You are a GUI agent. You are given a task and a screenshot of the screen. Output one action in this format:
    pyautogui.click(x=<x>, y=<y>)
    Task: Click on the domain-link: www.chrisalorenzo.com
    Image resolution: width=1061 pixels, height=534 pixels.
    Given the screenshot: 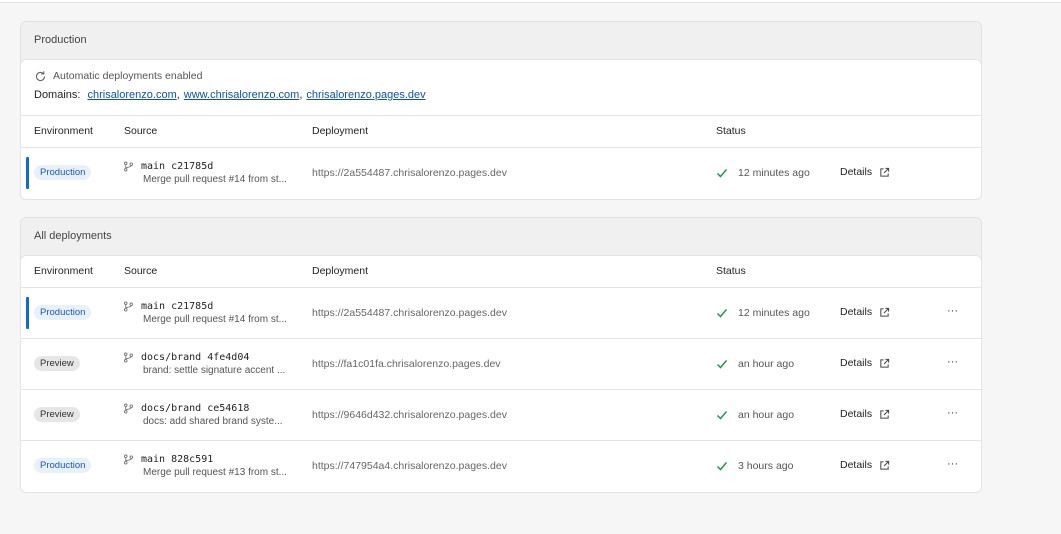 What is the action you would take?
    pyautogui.click(x=242, y=95)
    